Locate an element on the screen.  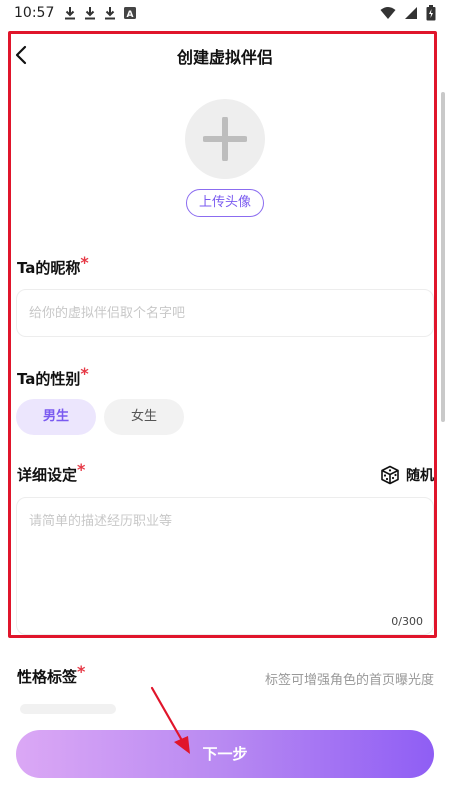
details-label: 详细设定* is located at coordinates (51, 472).